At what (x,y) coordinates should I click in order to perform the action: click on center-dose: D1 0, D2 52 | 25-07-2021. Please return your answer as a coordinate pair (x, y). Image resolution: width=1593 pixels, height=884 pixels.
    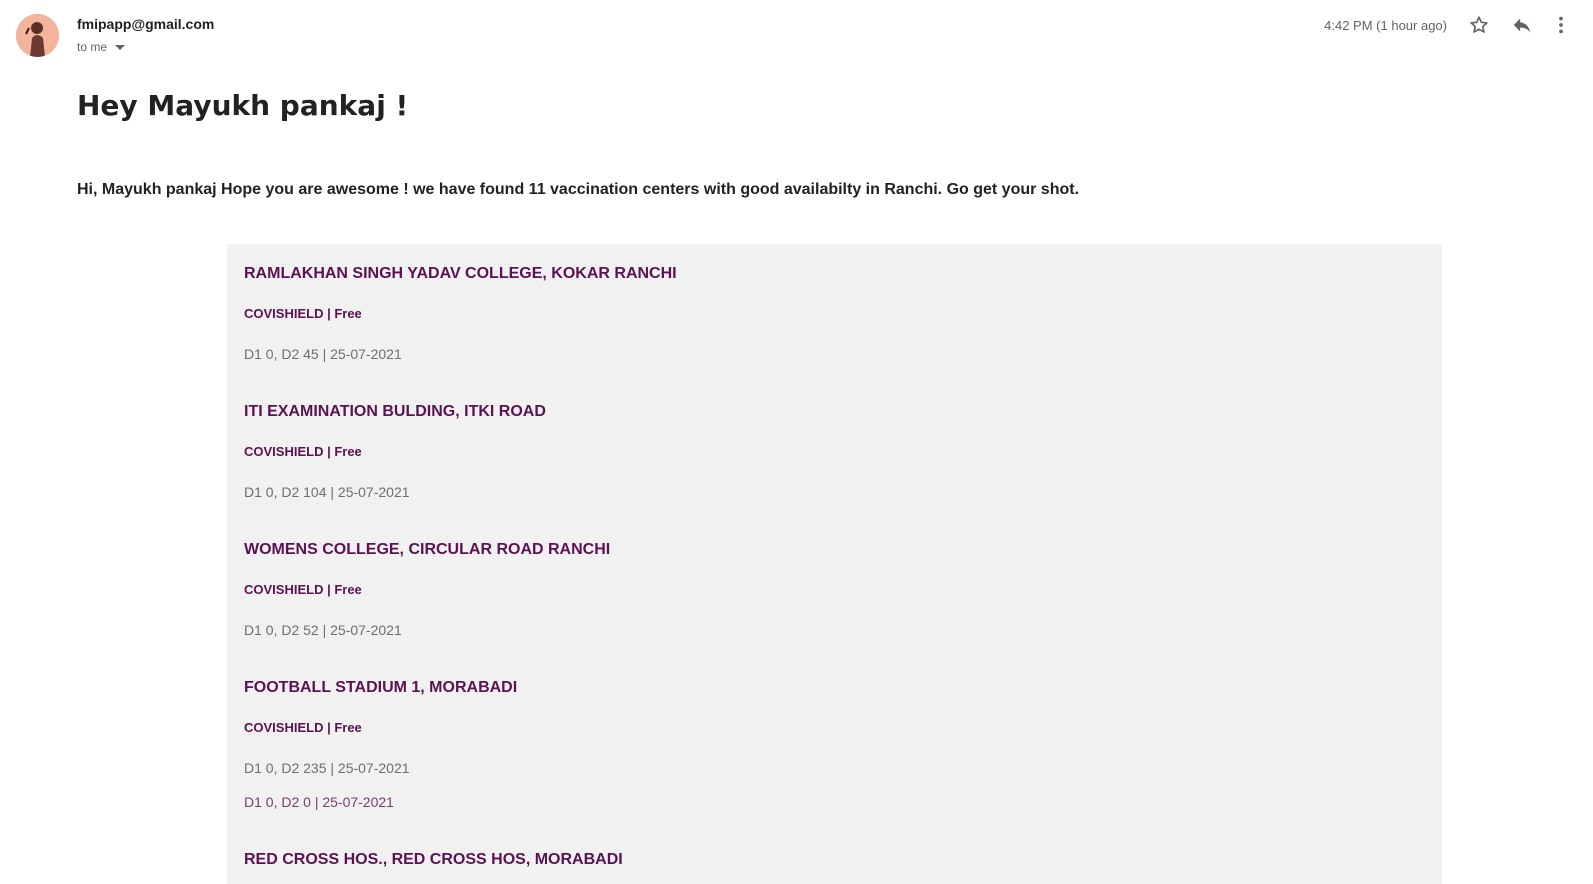
    Looking at the image, I should click on (323, 630).